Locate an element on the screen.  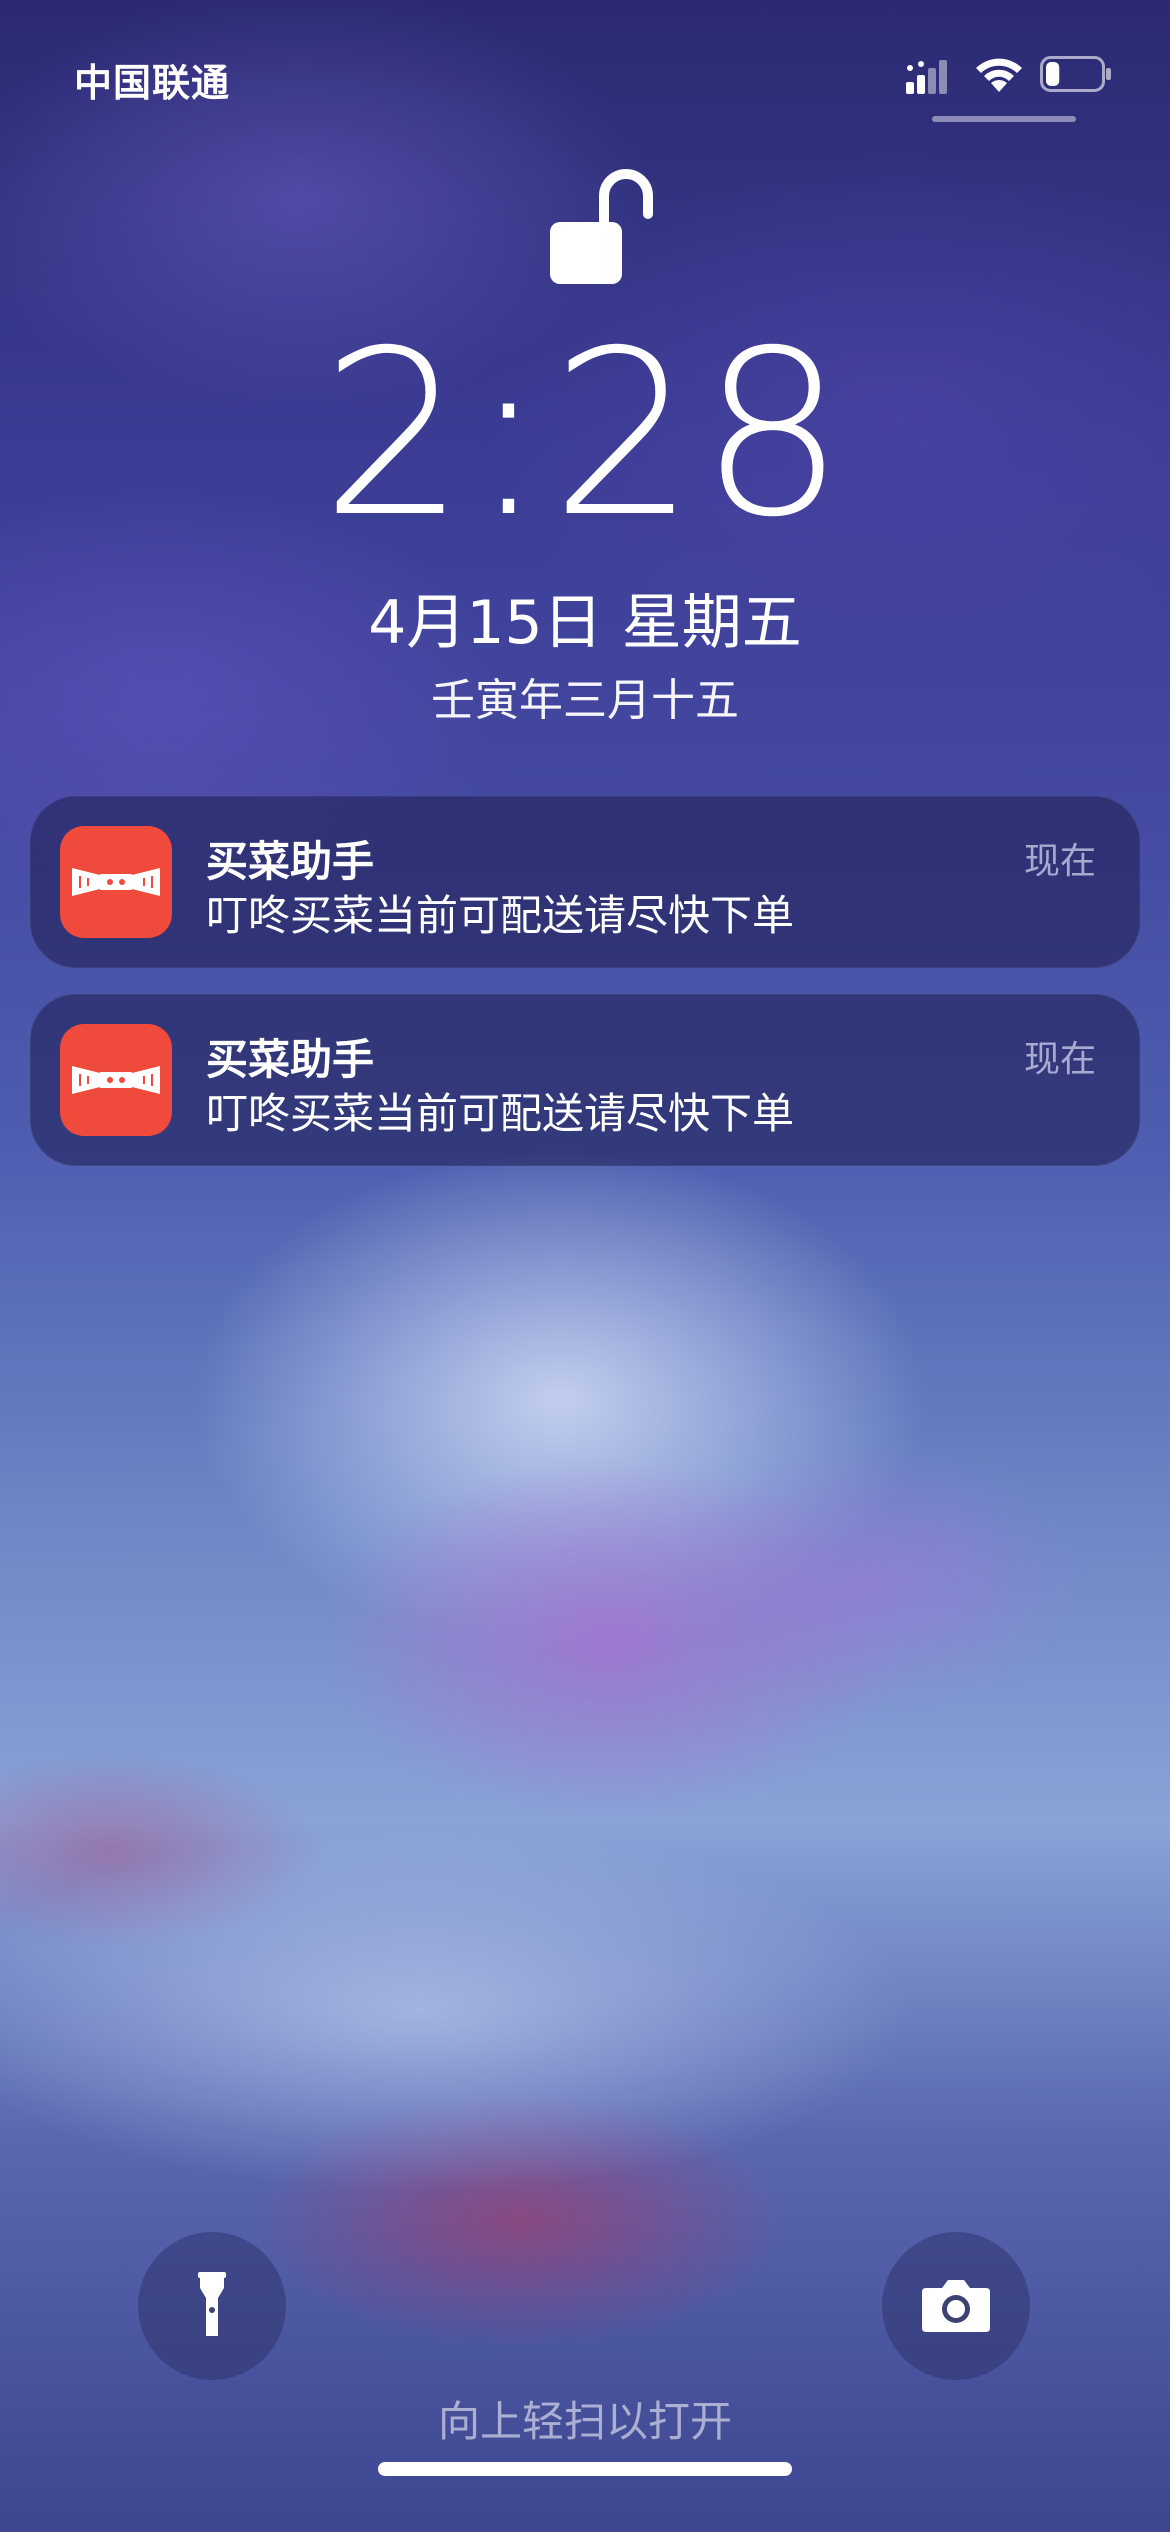
flashlight-button is located at coordinates (212, 2306).